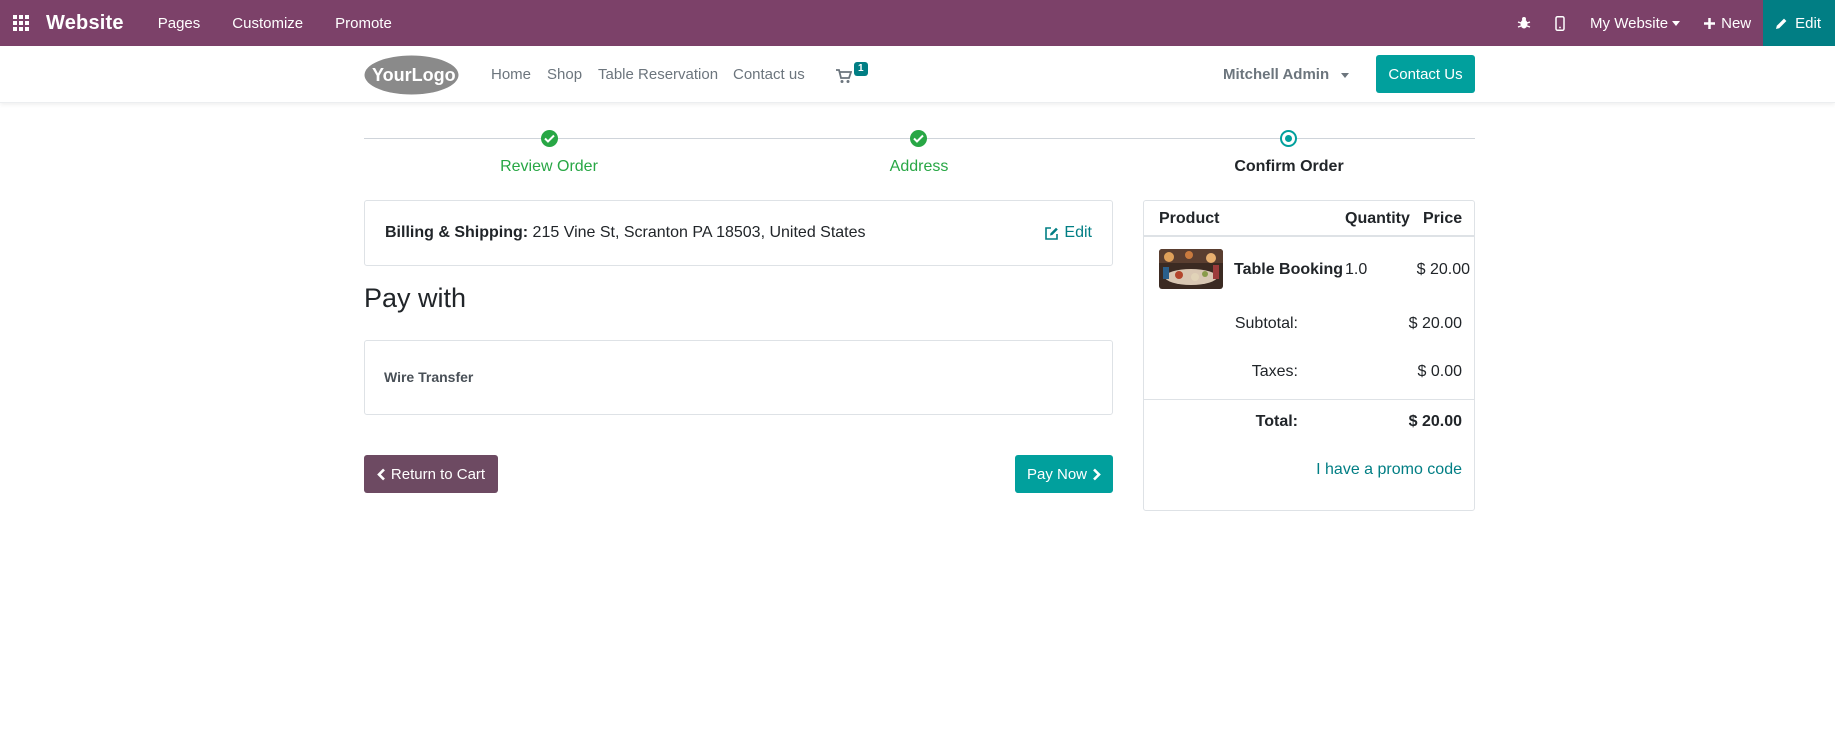 The image size is (1835, 750). What do you see at coordinates (1356, 269) in the screenshot?
I see `product-quantity: 1.0` at bounding box center [1356, 269].